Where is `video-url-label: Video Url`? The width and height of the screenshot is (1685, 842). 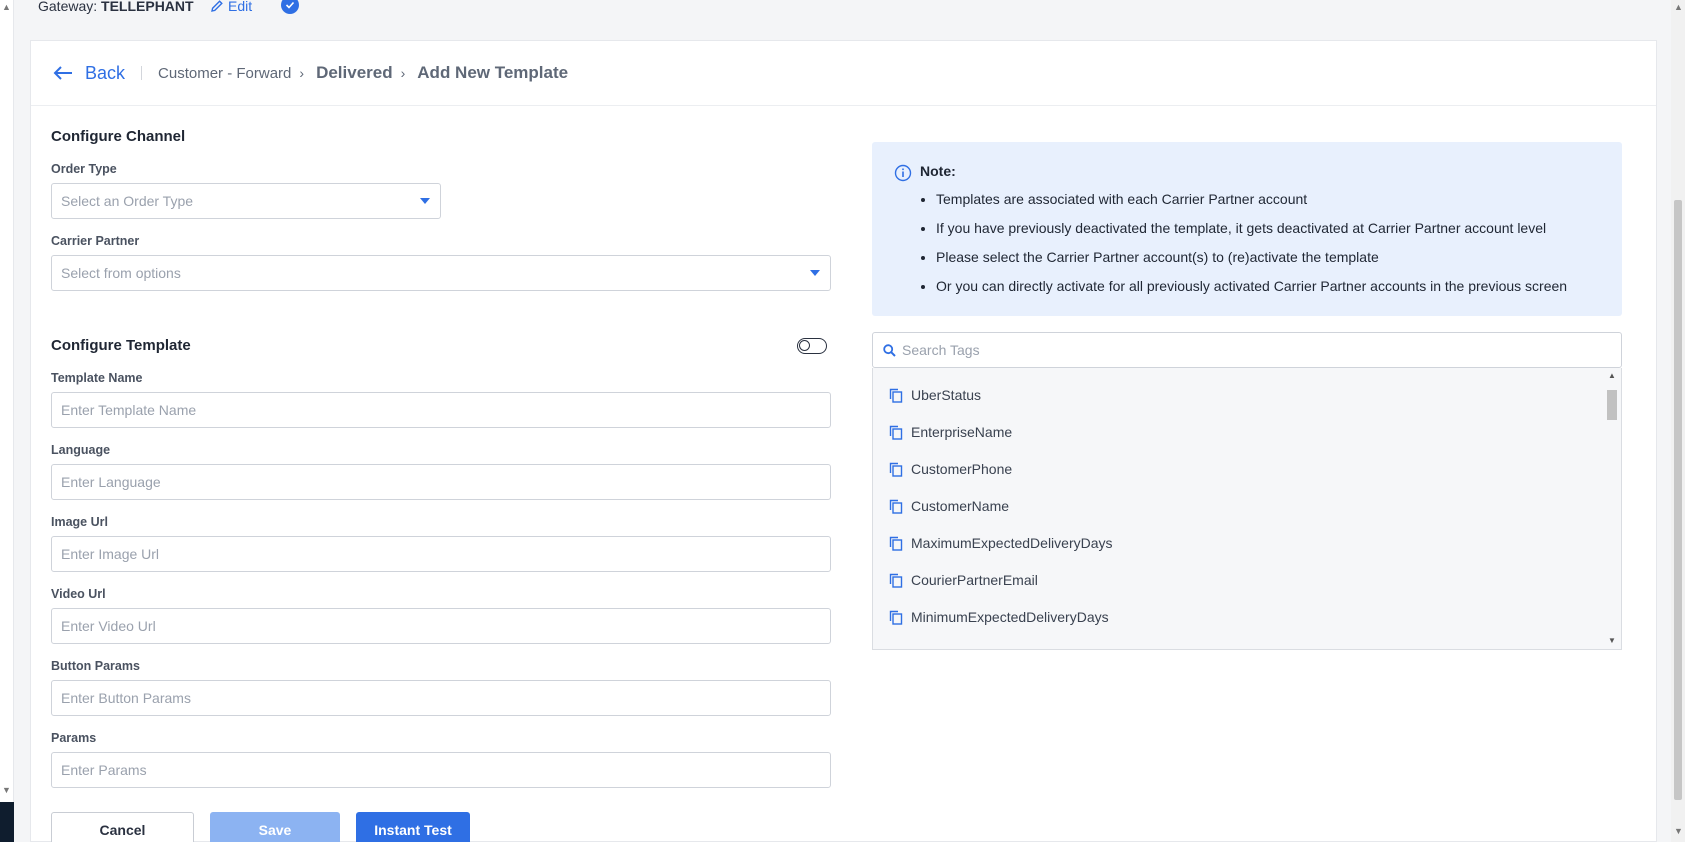 video-url-label: Video Url is located at coordinates (78, 594).